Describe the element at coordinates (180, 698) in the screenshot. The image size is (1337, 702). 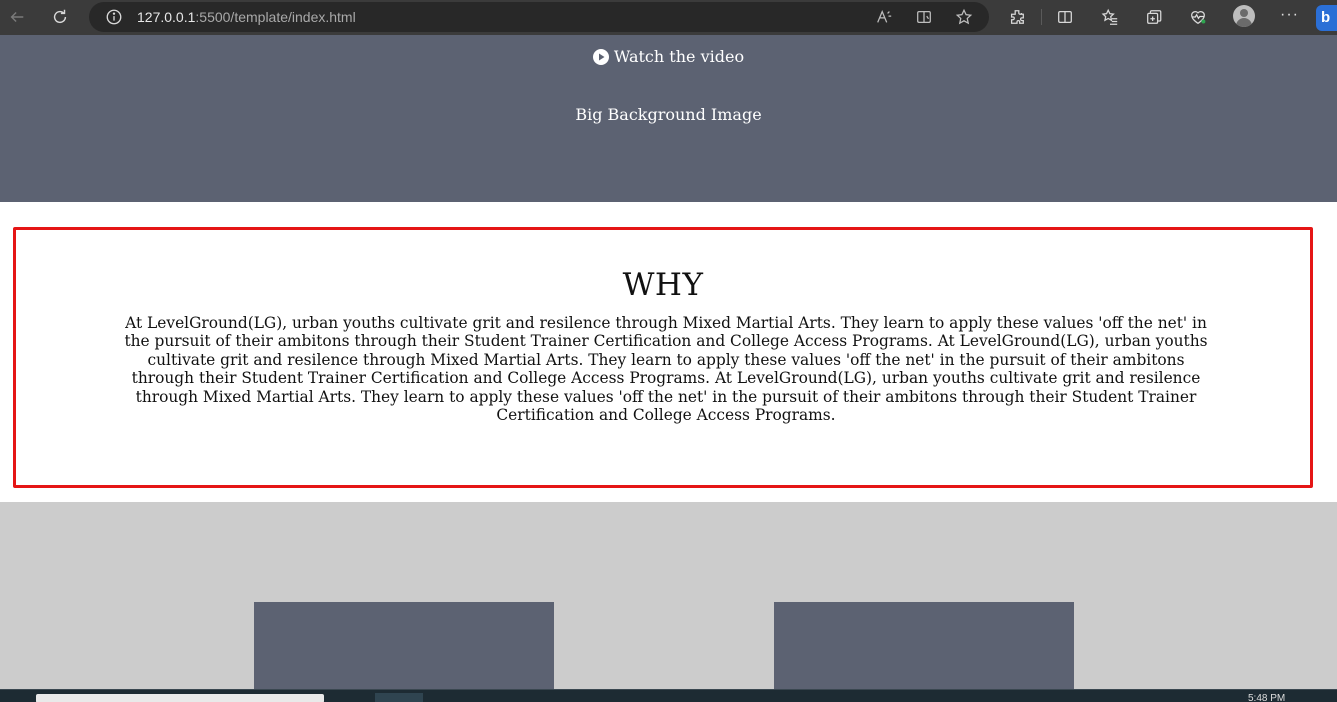
I see `taskbar-search-box` at that location.